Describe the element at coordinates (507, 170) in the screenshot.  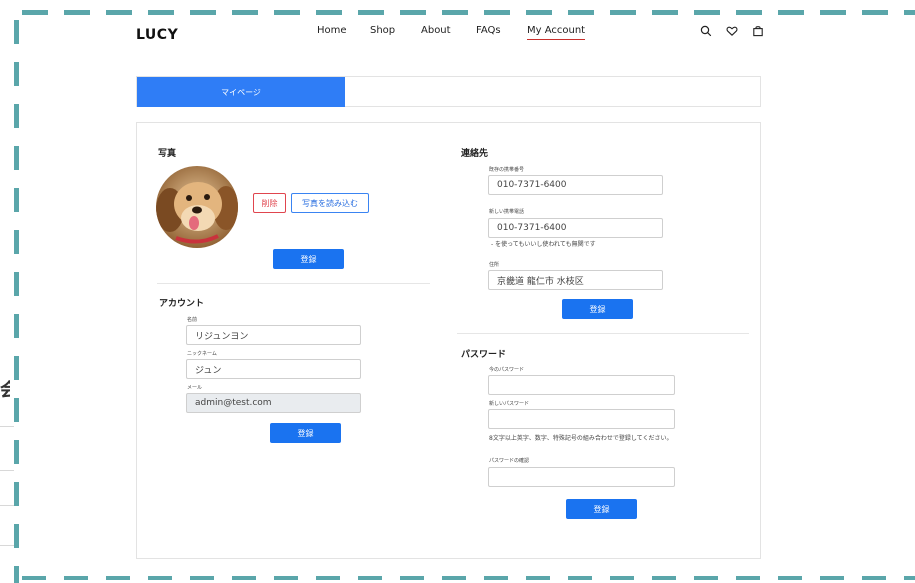
I see `current-phone-label: 既存の携帯番号` at that location.